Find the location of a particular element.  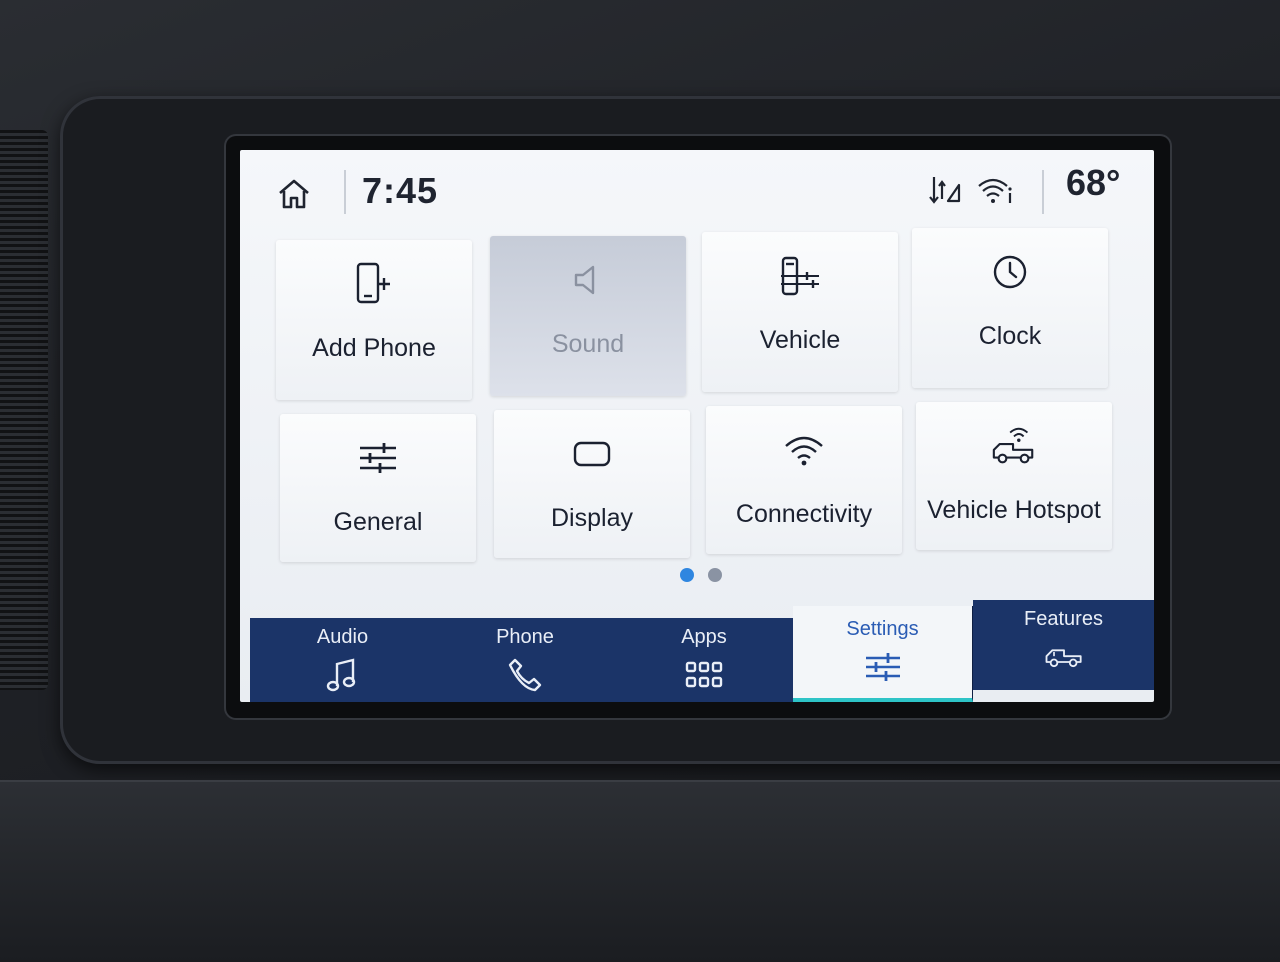

status-divider is located at coordinates (345, 192).